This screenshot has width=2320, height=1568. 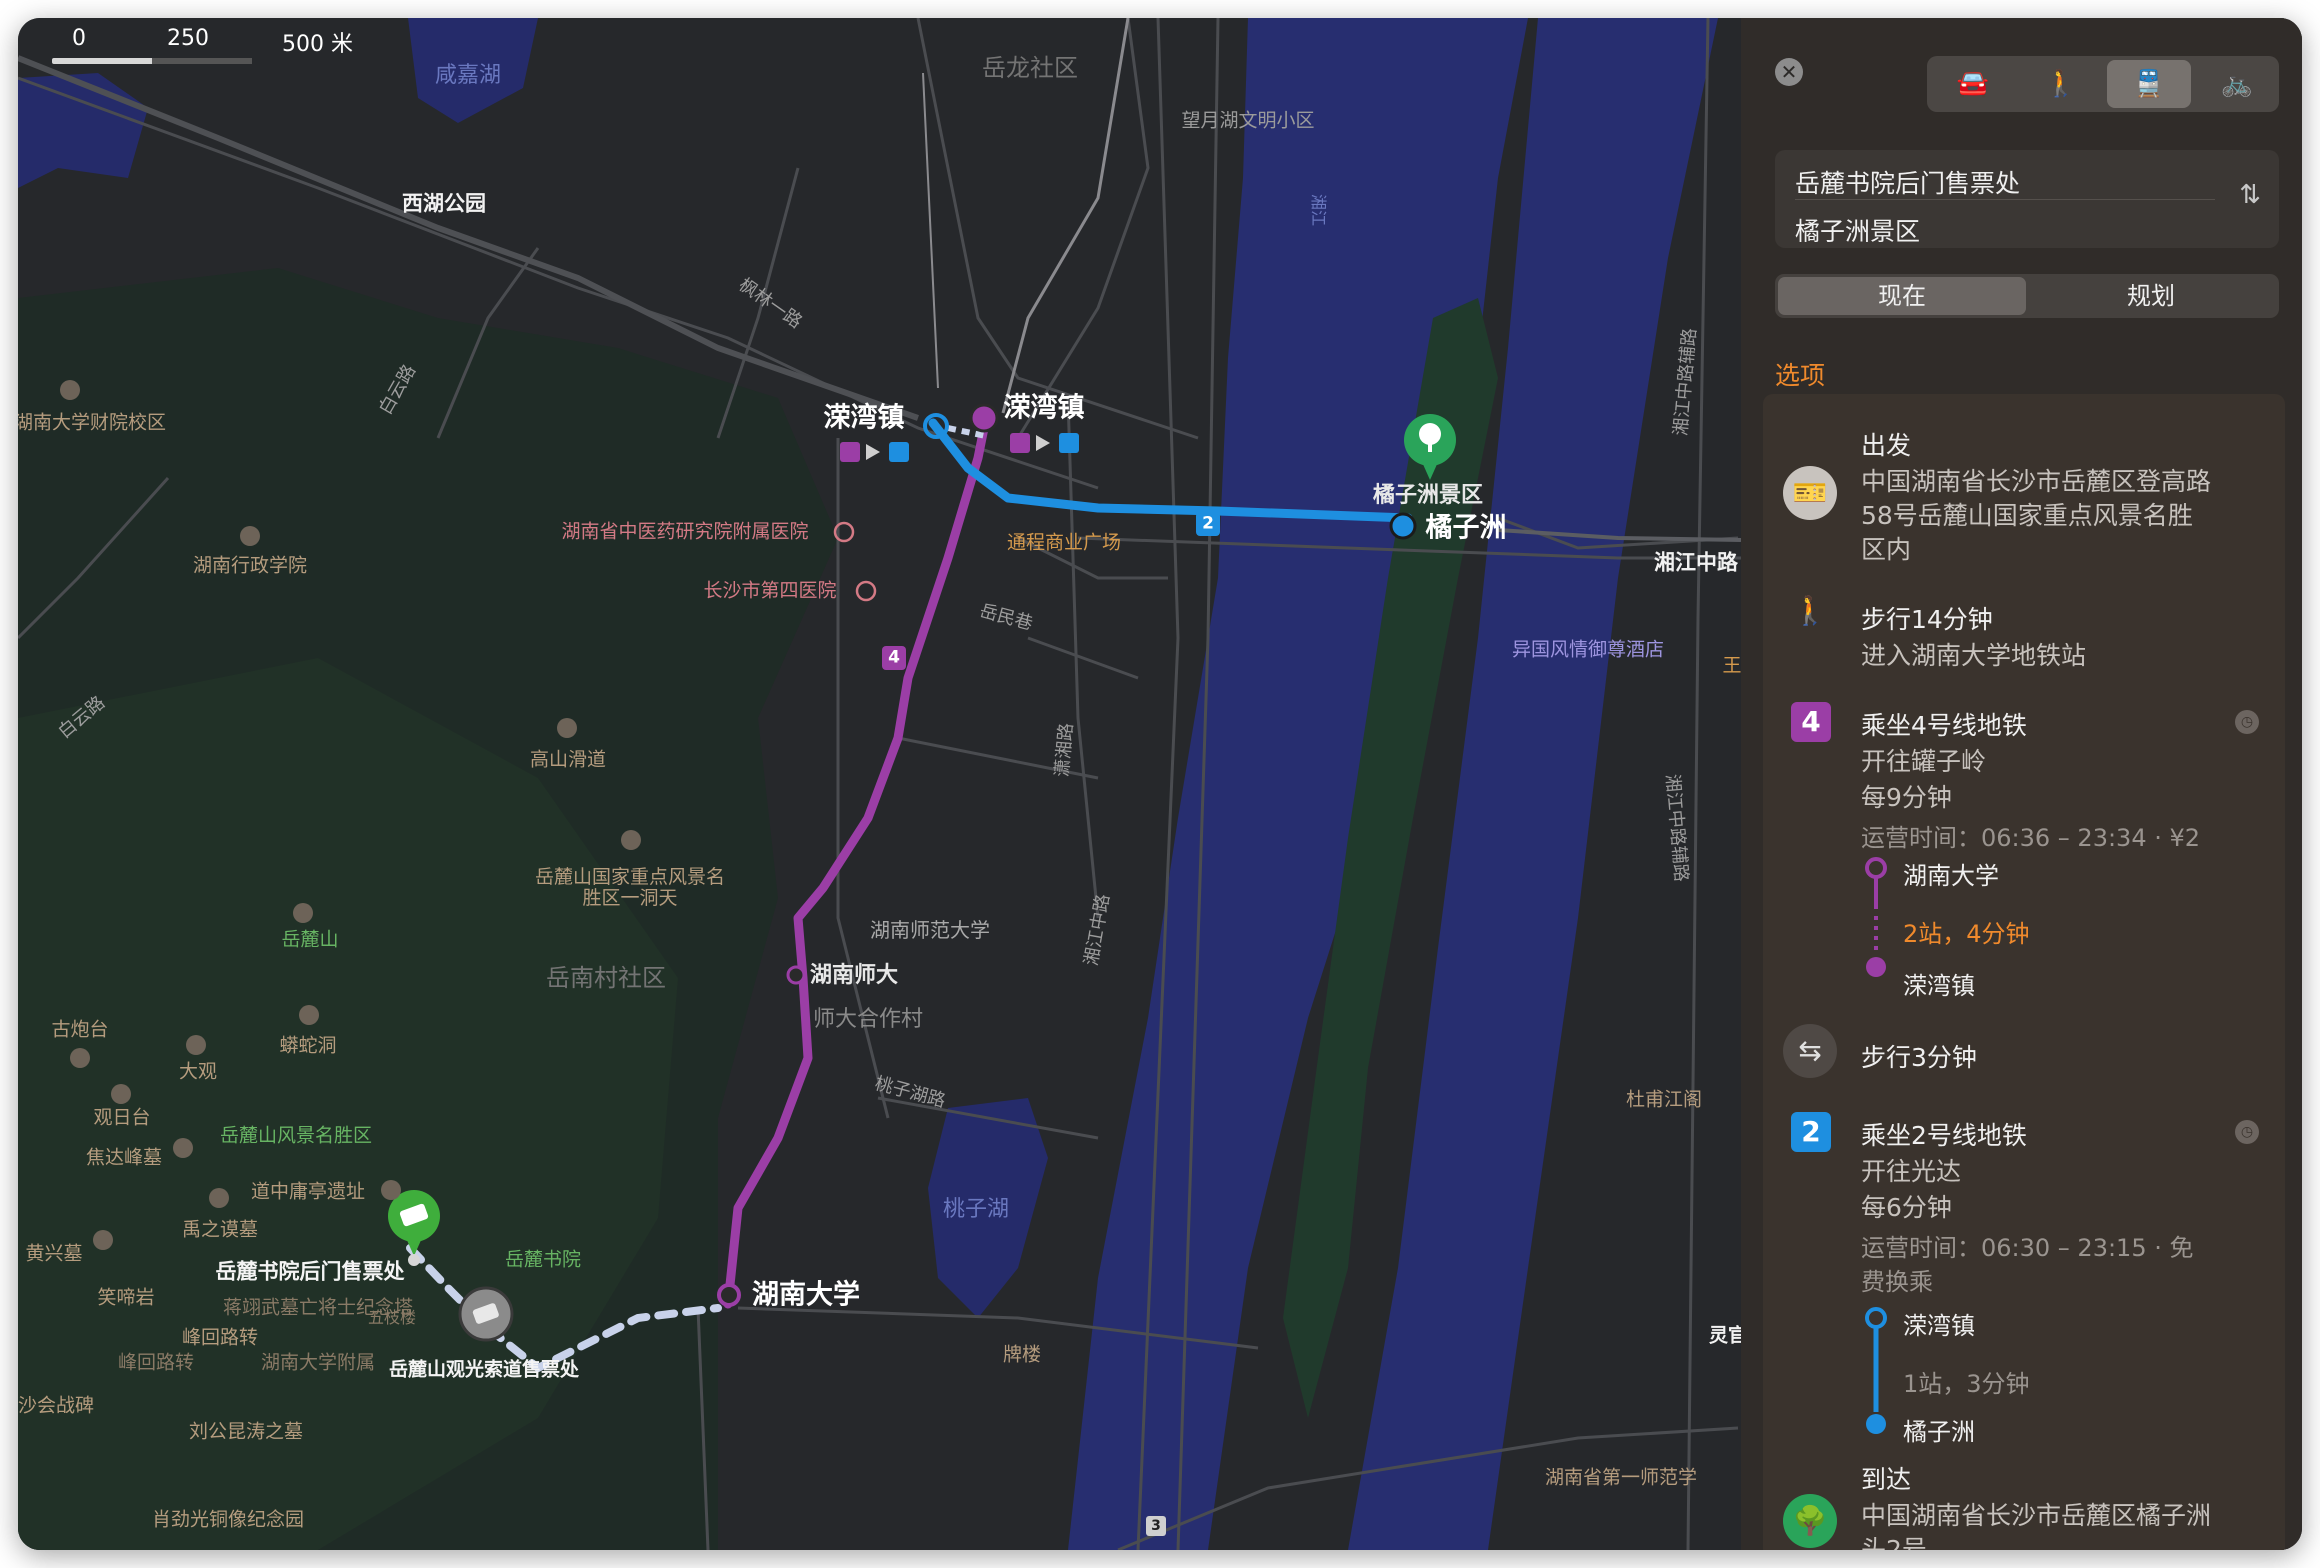 I want to click on transit-hours: 费换乘, so click(x=1897, y=1282).